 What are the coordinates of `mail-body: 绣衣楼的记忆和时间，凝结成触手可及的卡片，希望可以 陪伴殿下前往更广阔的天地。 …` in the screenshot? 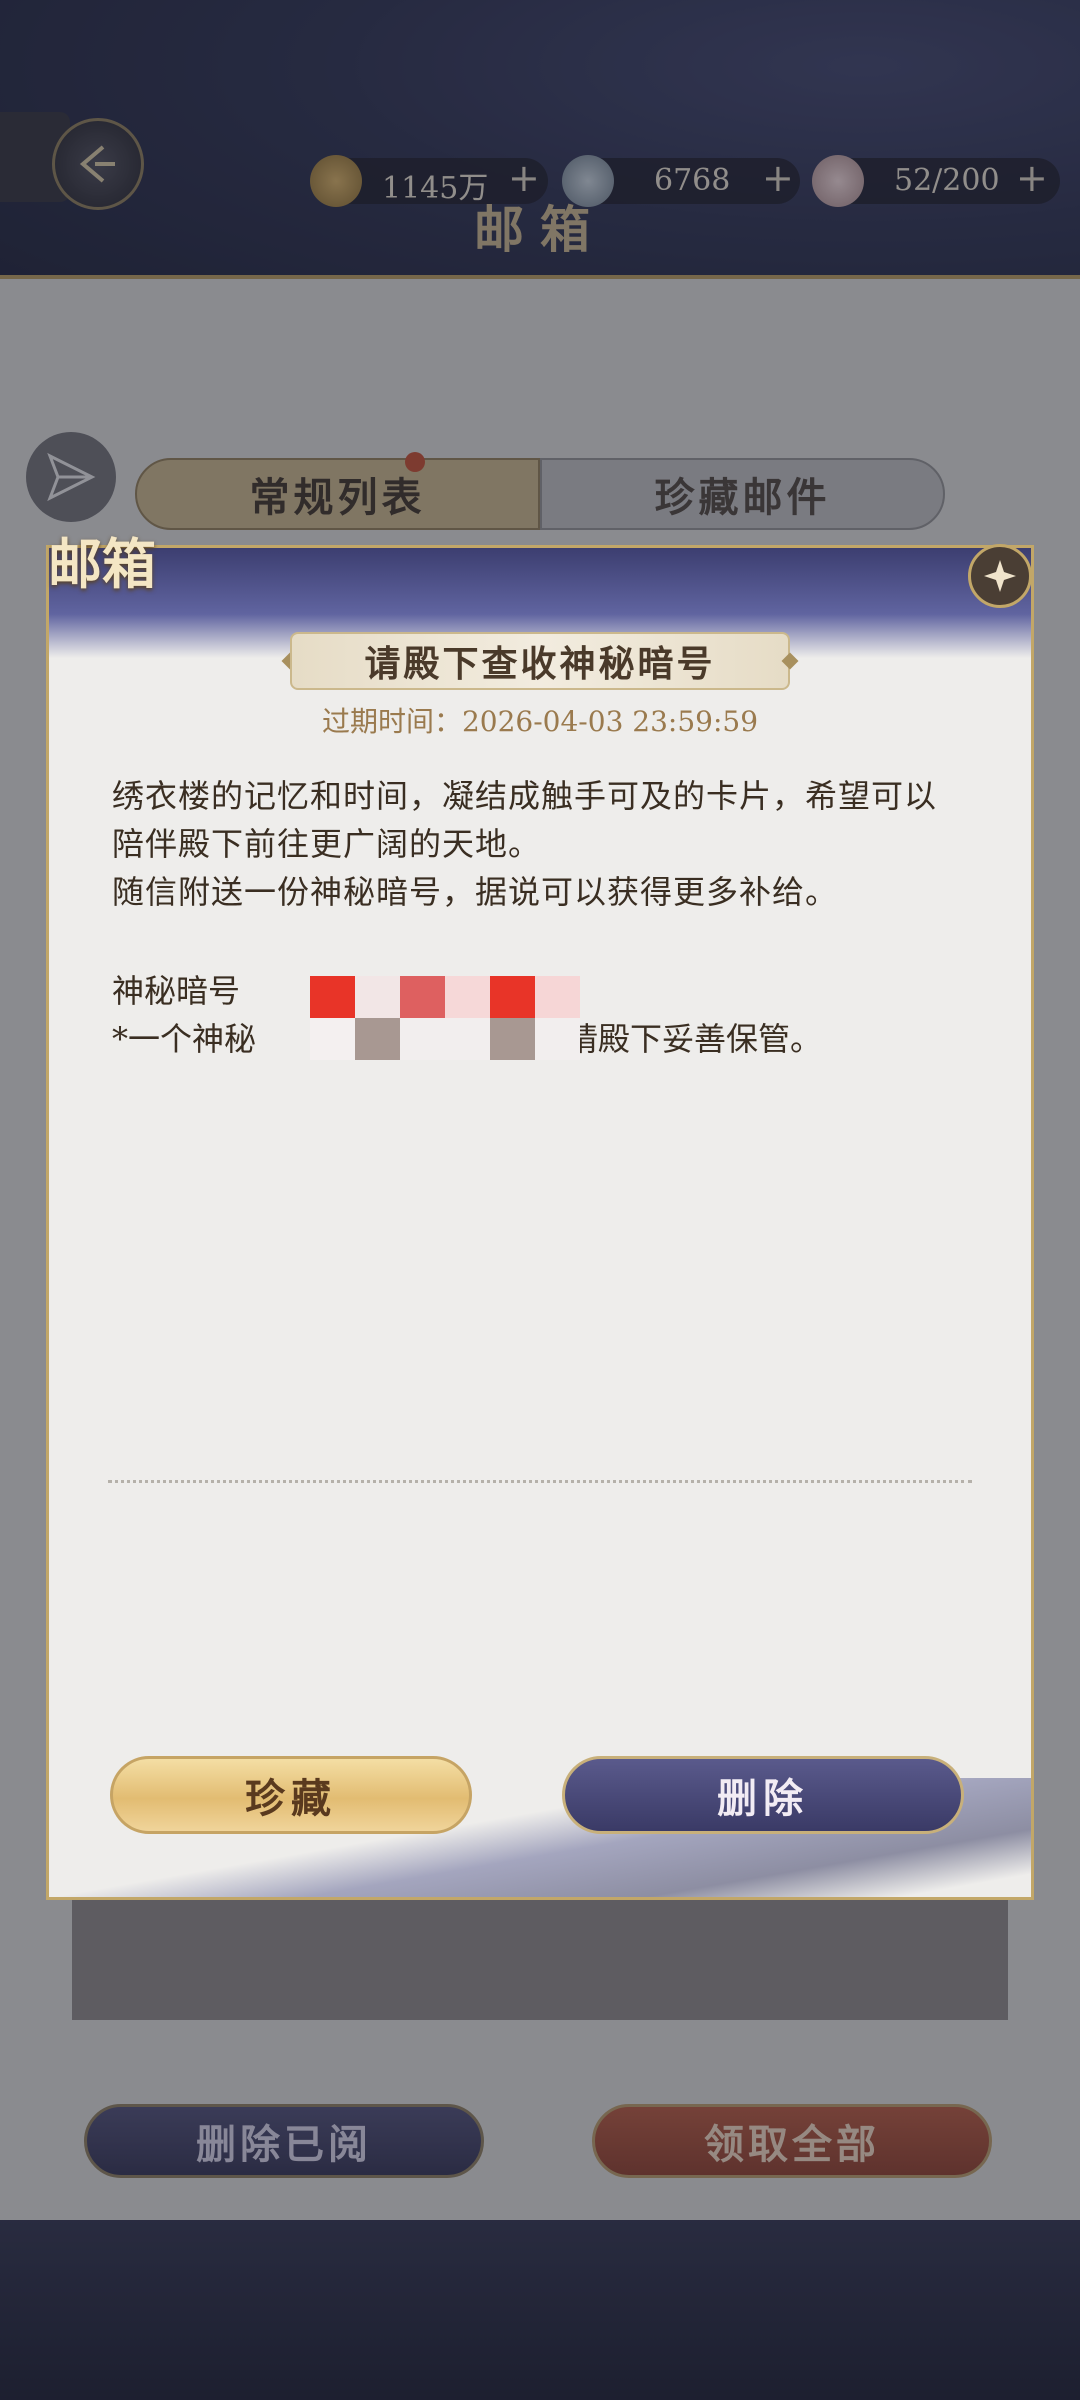 It's located at (537, 844).